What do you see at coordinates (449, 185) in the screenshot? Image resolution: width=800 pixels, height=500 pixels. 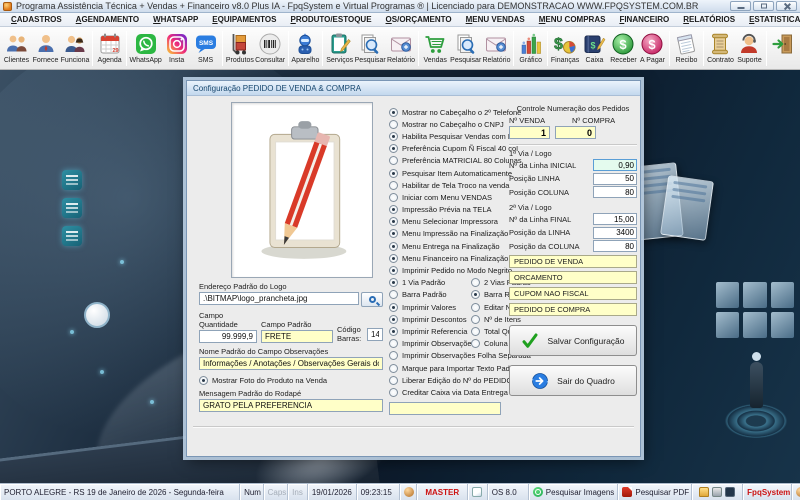 I see `option-habilitar-de-tela-troco-na-venda: Habilitar de Tela Troco na venda` at bounding box center [449, 185].